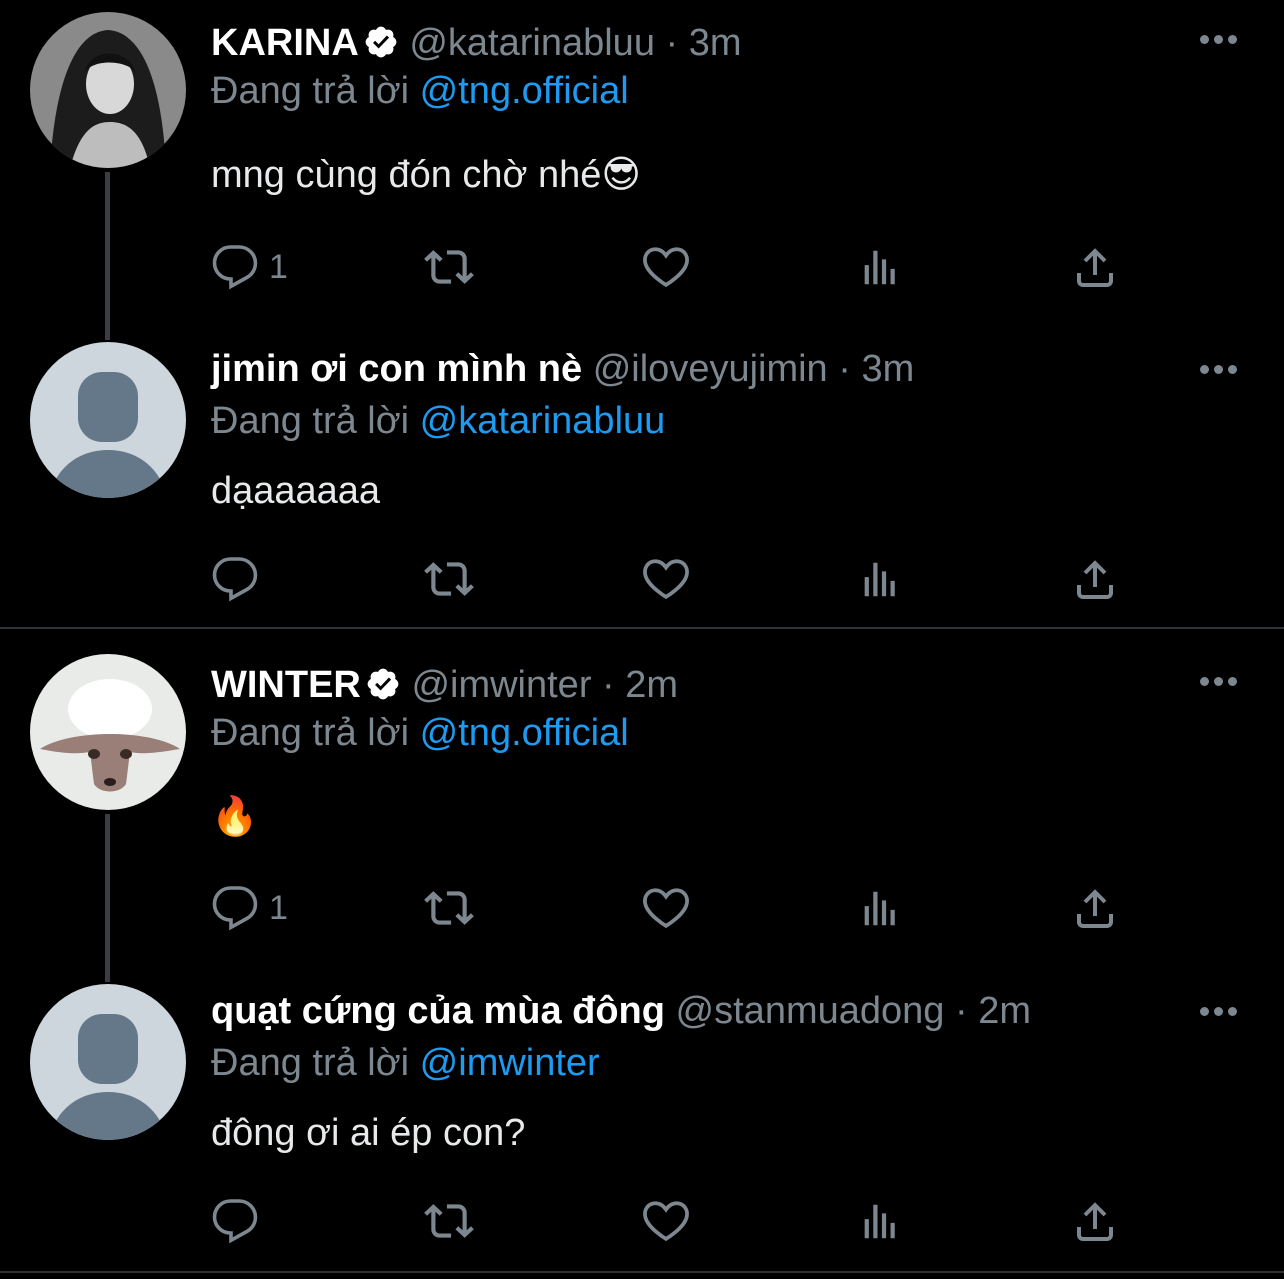  I want to click on display-name: quạt cứng của mùa đông, so click(438, 1011).